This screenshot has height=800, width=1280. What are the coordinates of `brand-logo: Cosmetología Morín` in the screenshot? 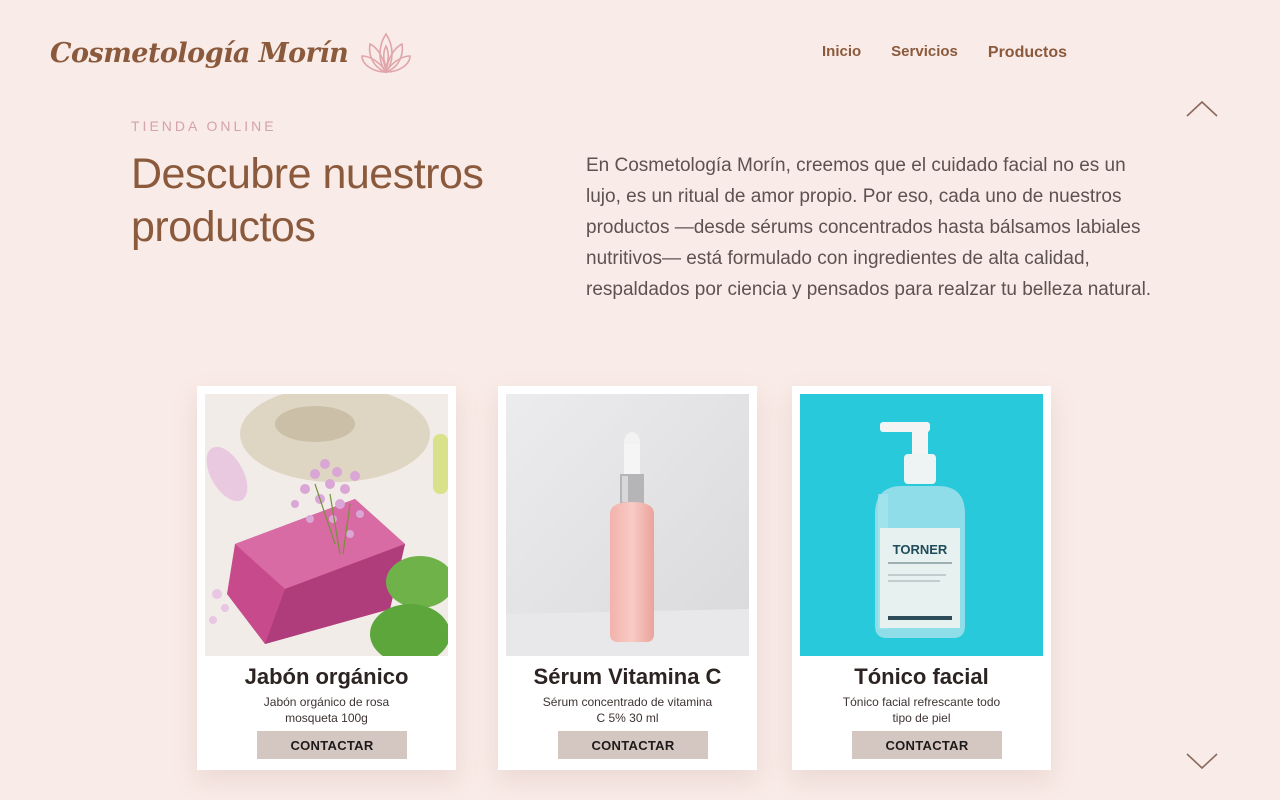 It's located at (231, 53).